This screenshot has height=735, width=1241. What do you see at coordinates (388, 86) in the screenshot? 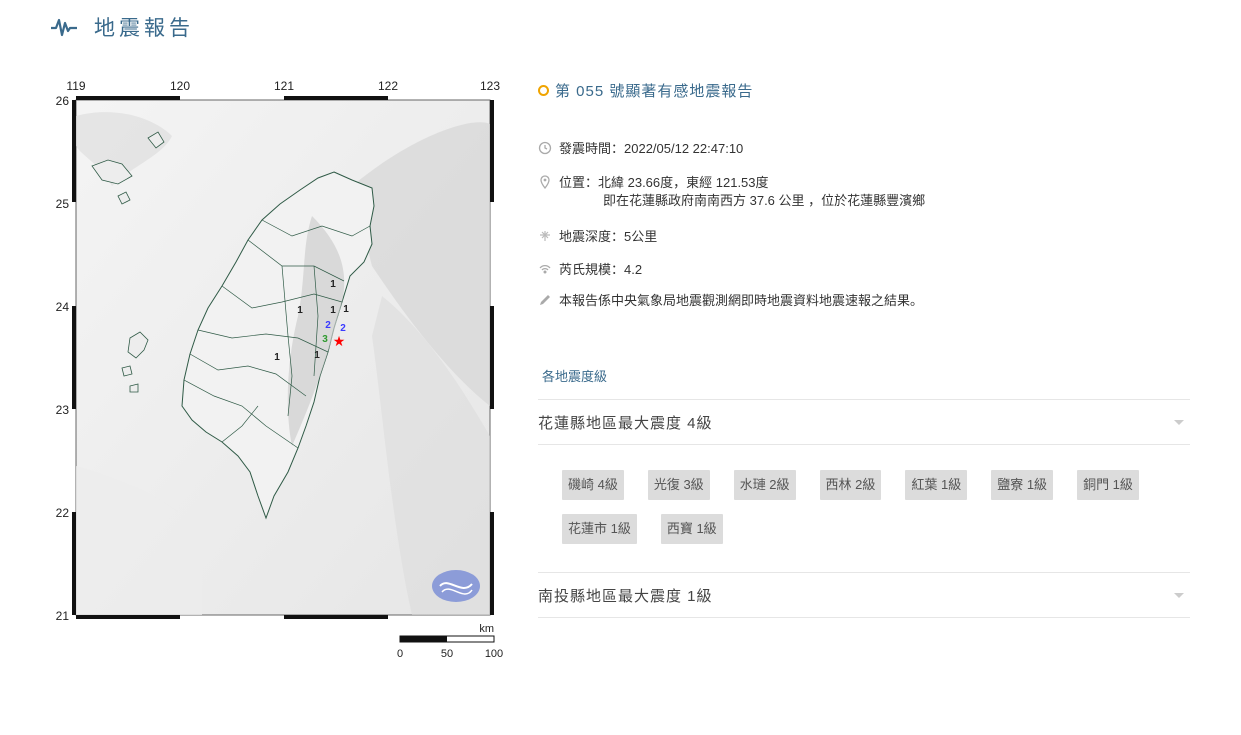
I see `lon-tick-label: 122` at bounding box center [388, 86].